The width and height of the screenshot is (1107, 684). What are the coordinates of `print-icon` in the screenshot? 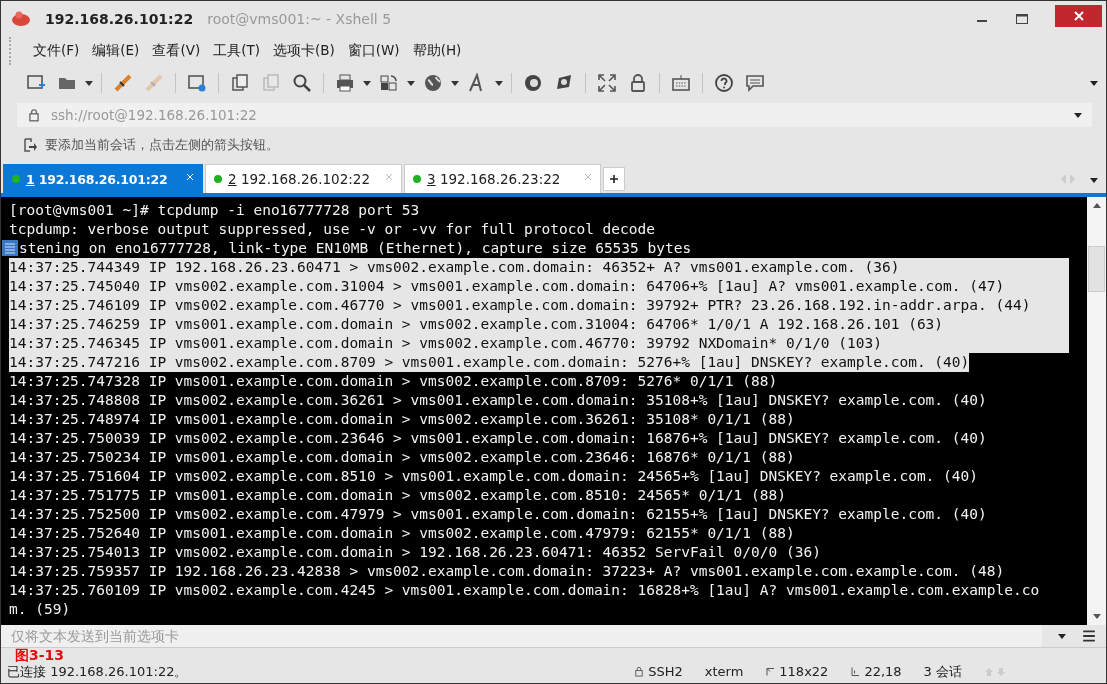 It's located at (345, 83).